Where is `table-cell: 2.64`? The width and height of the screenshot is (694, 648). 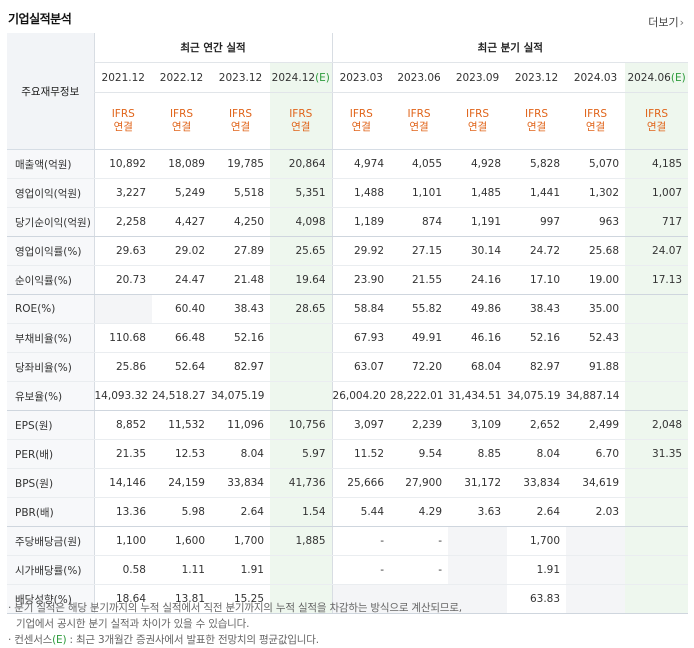
table-cell: 2.64 is located at coordinates (537, 512).